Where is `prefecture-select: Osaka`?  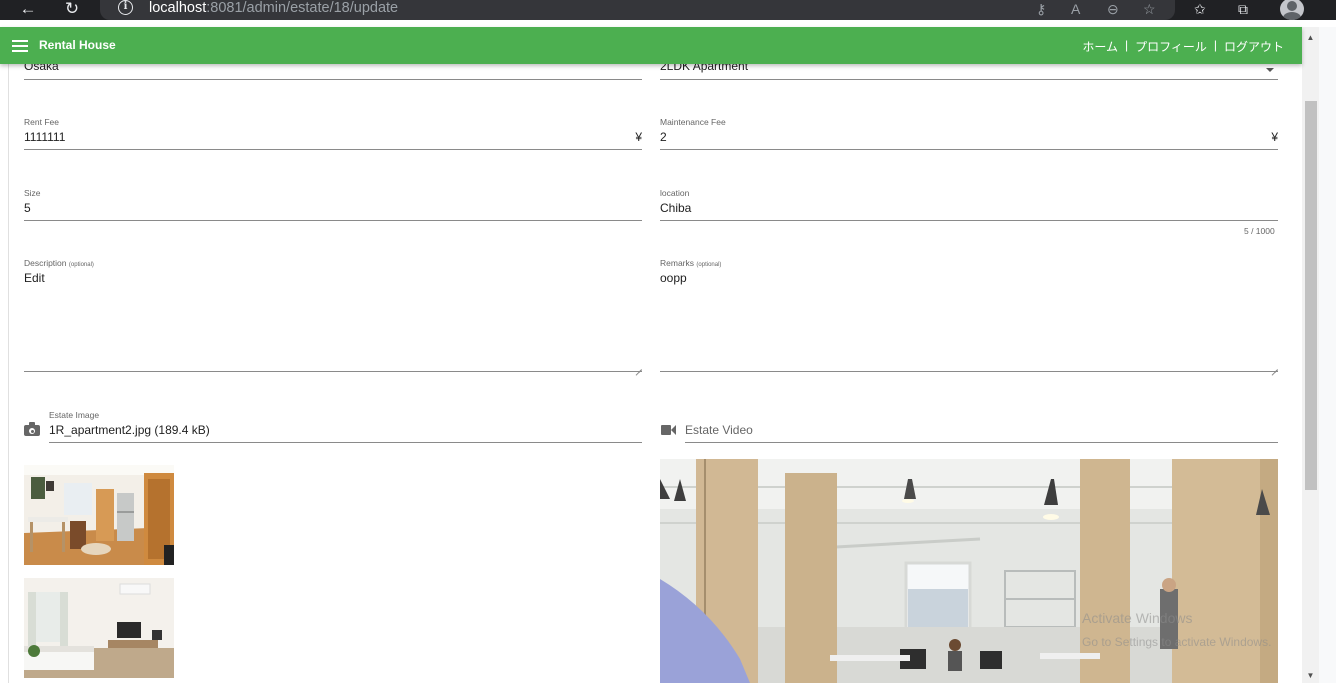
prefecture-select: Osaka is located at coordinates (333, 69).